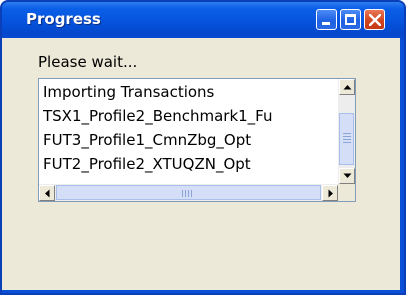 This screenshot has height=299, width=410. I want to click on list-item: FUT2_Profile2_XTUQZN_Opt, so click(188, 164).